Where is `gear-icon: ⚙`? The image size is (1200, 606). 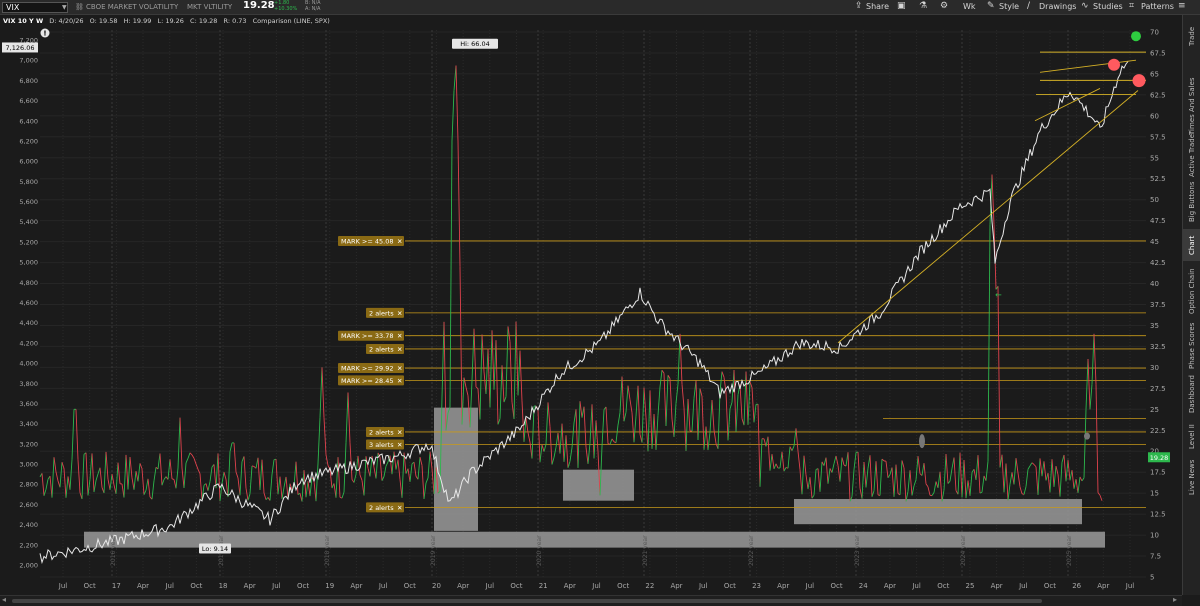 gear-icon: ⚙ is located at coordinates (944, 6).